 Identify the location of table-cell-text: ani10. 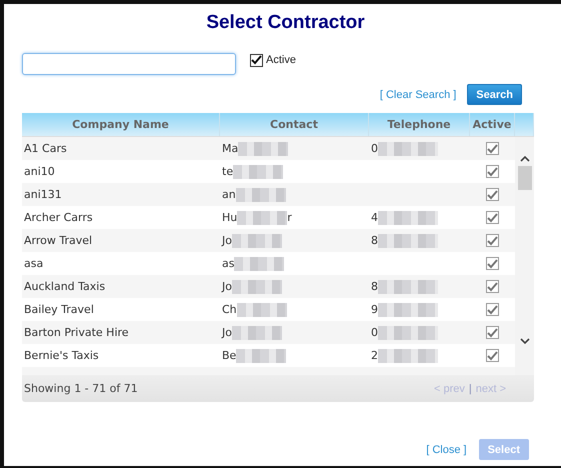
(39, 172).